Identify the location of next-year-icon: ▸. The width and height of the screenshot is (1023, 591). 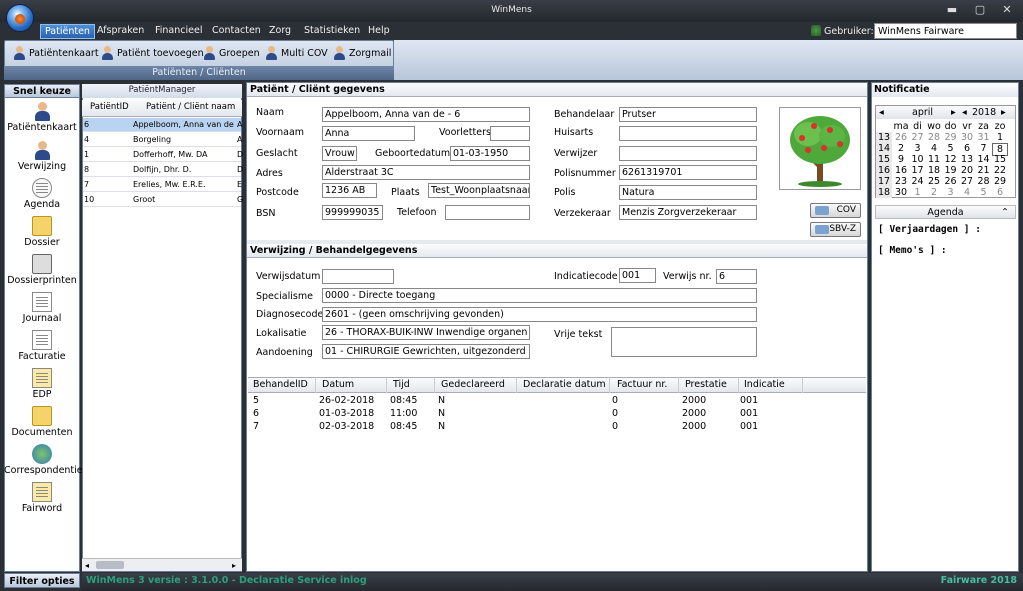
(1003, 112).